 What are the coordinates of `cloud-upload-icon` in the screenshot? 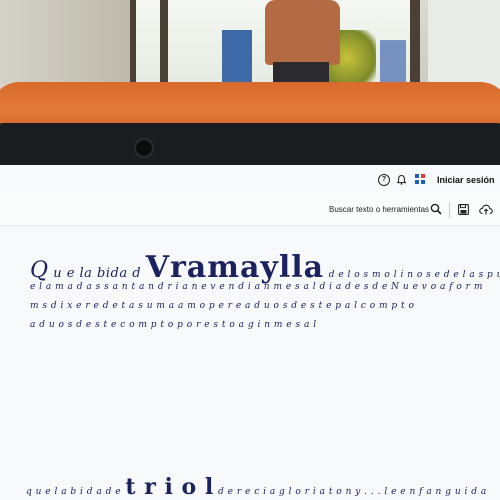 It's located at (486, 209).